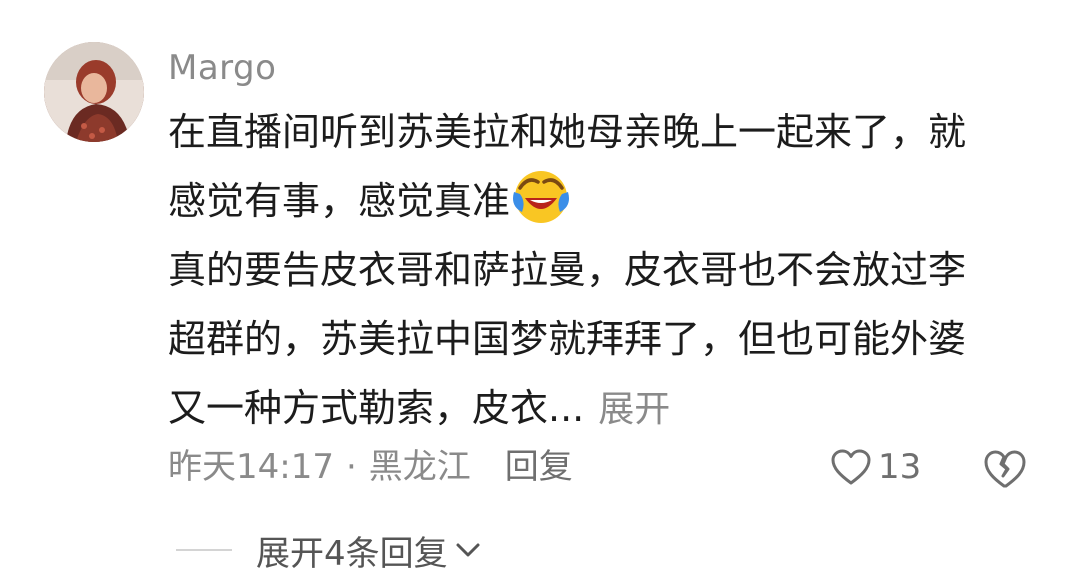 This screenshot has width=1079, height=575. What do you see at coordinates (875, 467) in the screenshot?
I see `like-button: 13` at bounding box center [875, 467].